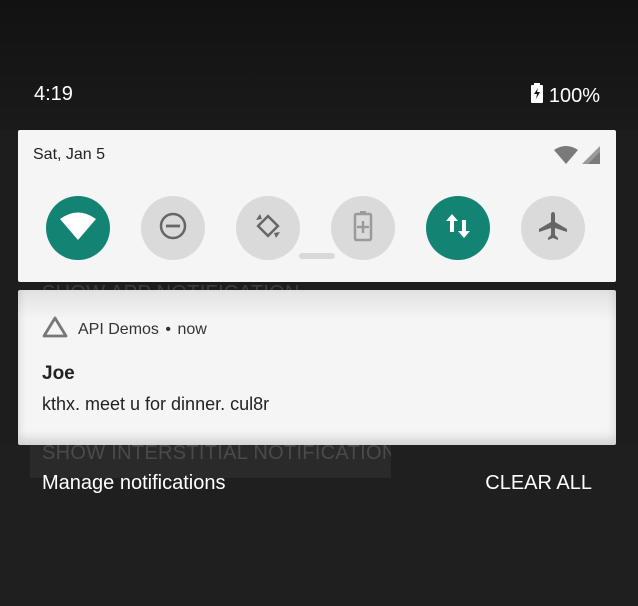  I want to click on qs-date: Sat, Jan 5, so click(69, 155).